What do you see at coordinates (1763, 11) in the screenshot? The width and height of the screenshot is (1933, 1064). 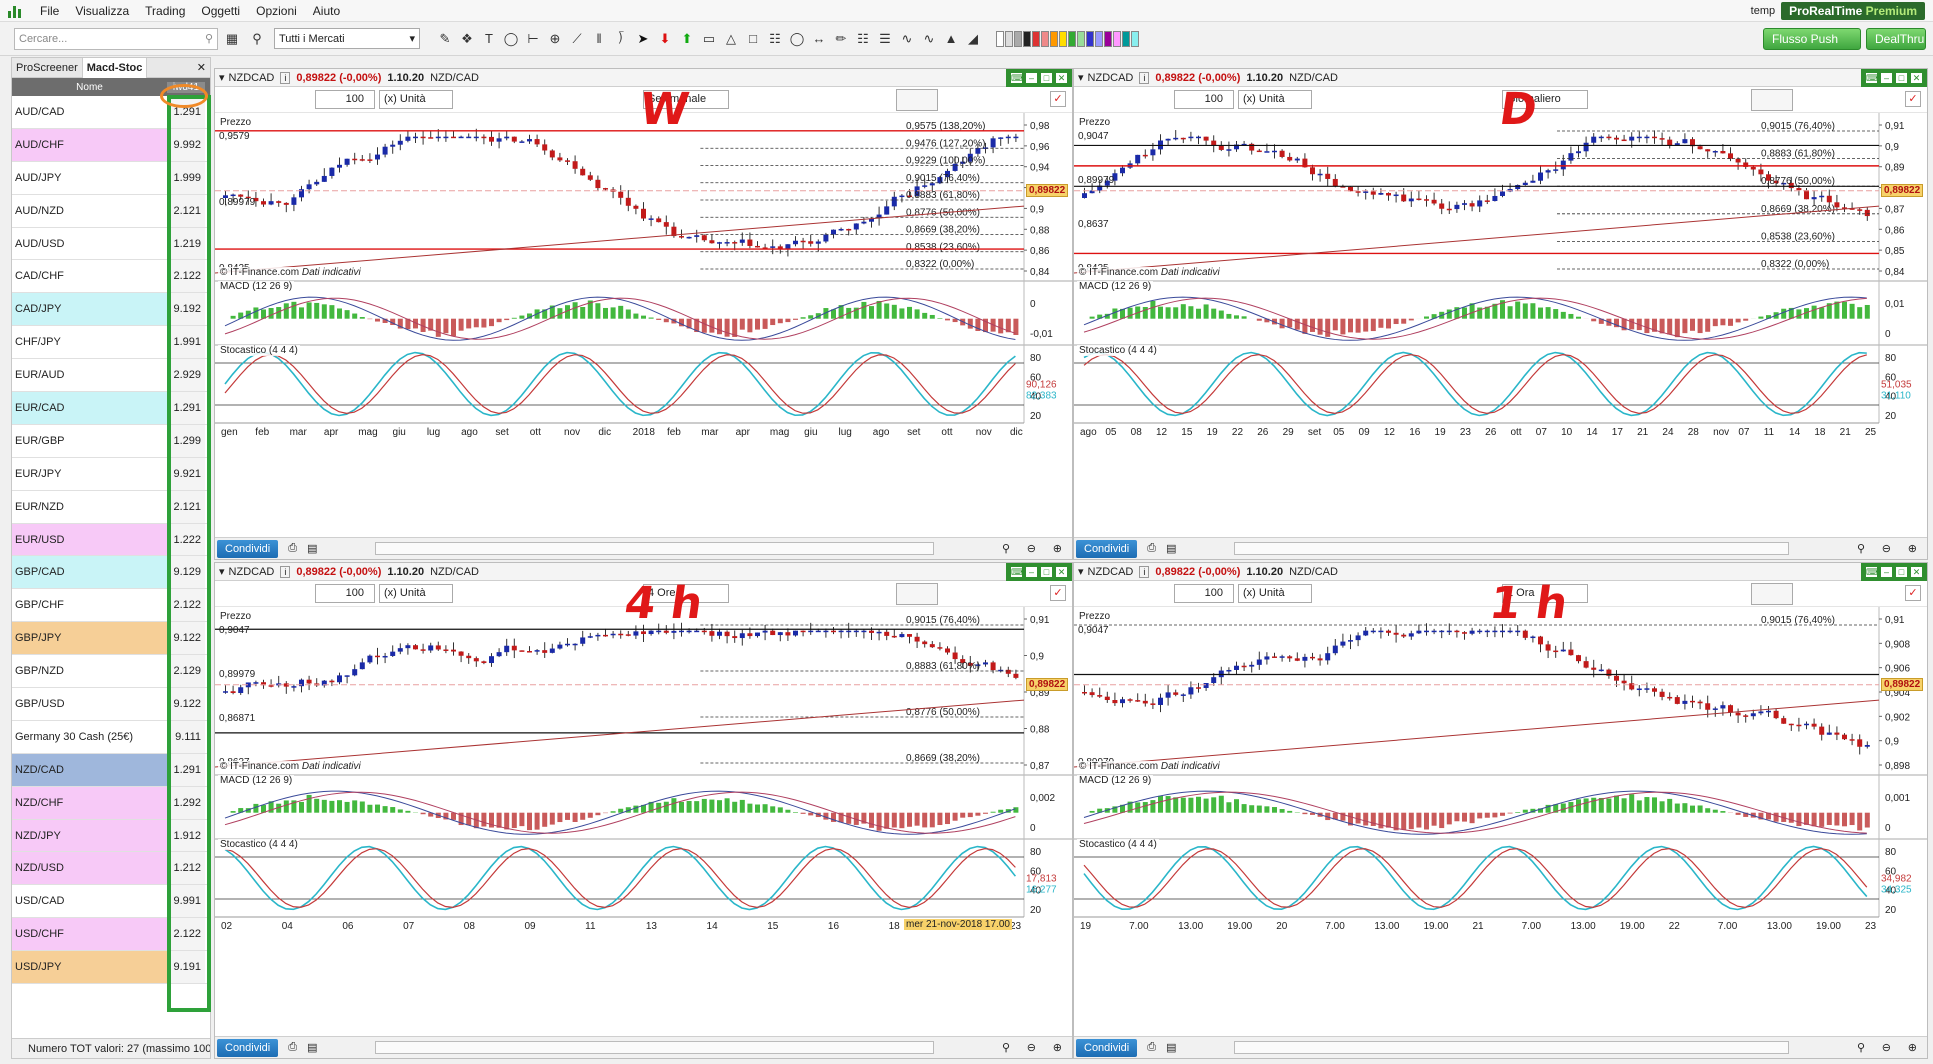 I see `user-name: temp` at bounding box center [1763, 11].